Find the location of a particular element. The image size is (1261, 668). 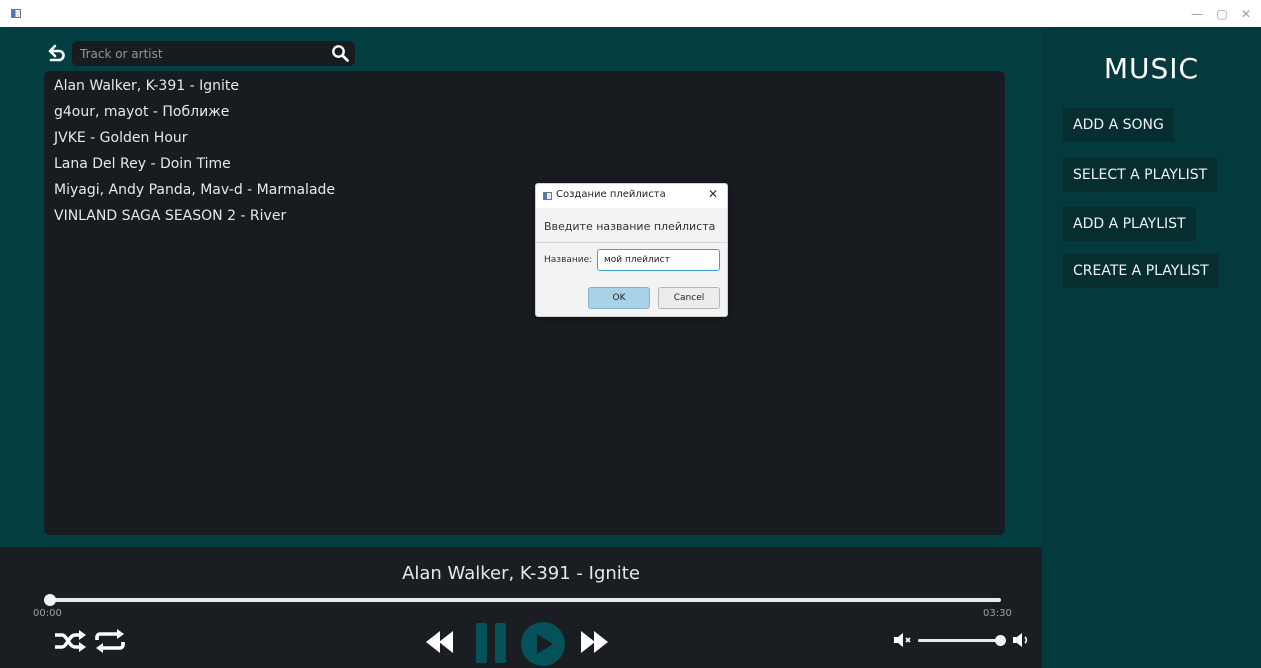

dialog-header: Введите название плейлиста is located at coordinates (631, 226).